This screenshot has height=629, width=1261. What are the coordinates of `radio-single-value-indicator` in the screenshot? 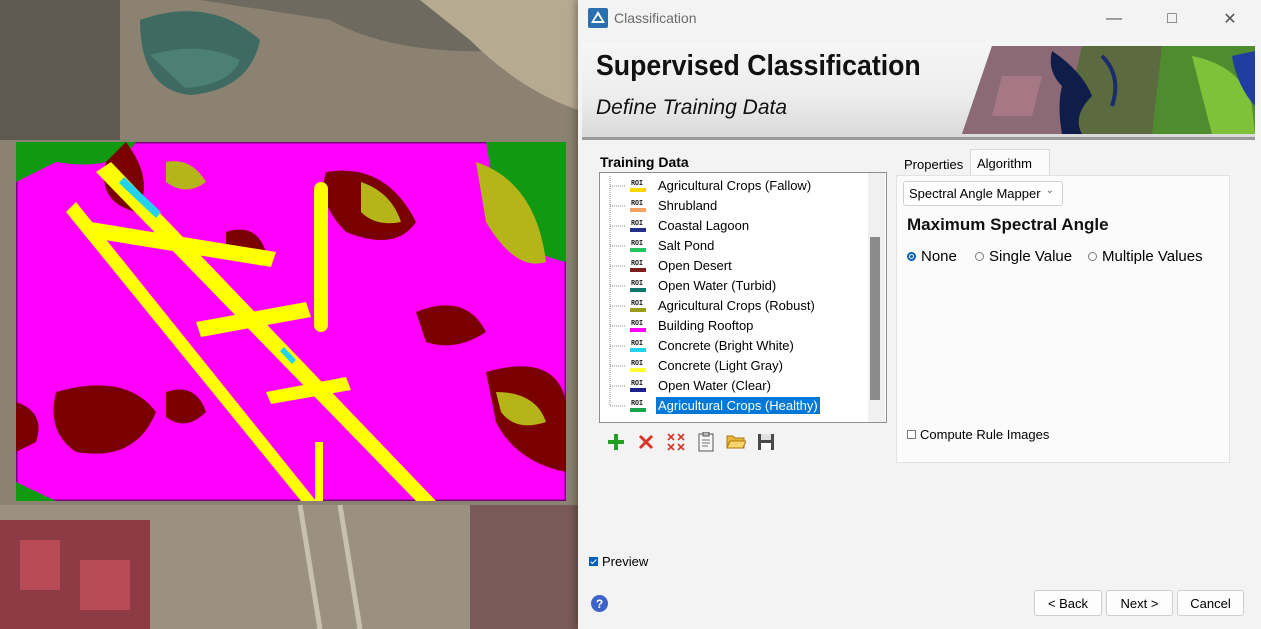 It's located at (979, 256).